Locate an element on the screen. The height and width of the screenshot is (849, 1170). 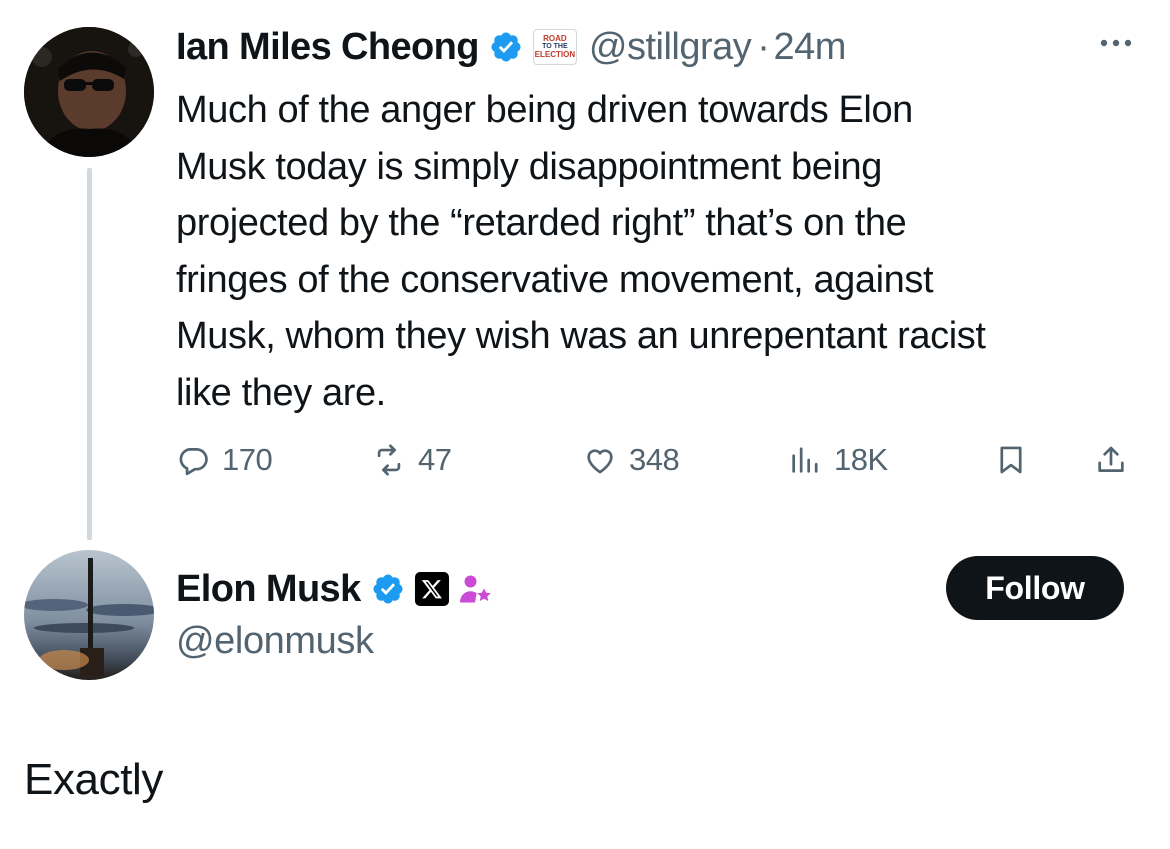
reply-text: Exactly is located at coordinates (94, 779).